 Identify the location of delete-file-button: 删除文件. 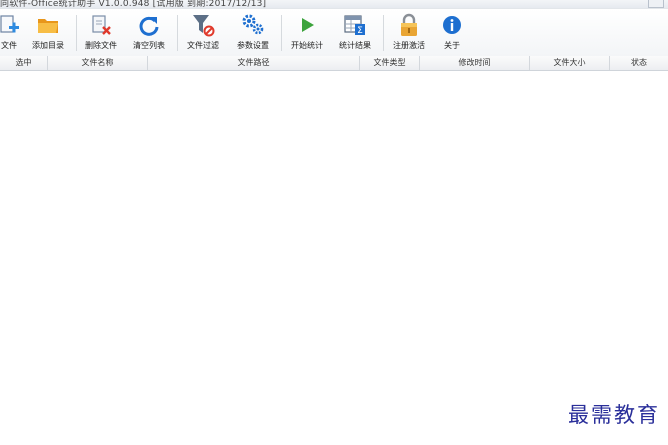
(101, 32).